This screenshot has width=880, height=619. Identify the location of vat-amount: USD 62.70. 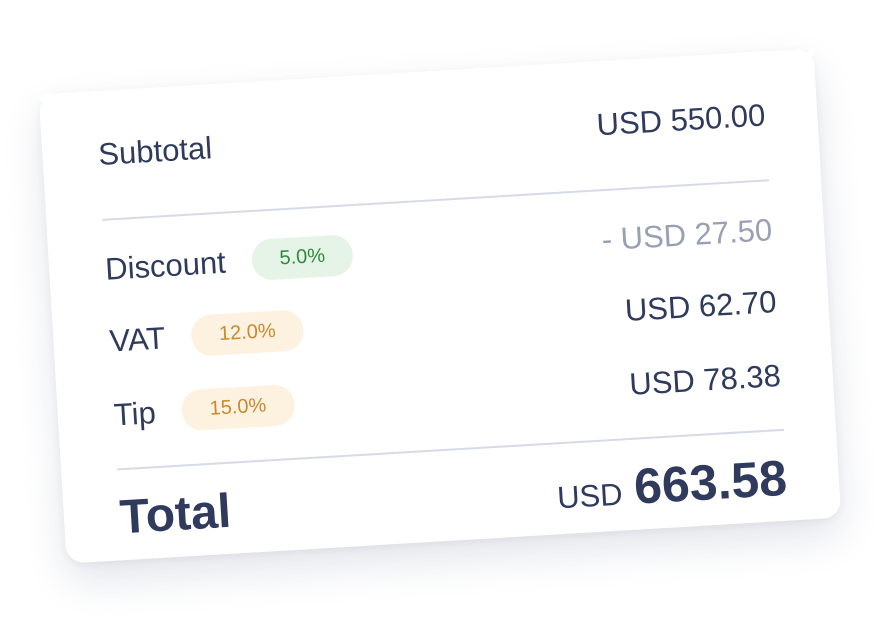
(700, 305).